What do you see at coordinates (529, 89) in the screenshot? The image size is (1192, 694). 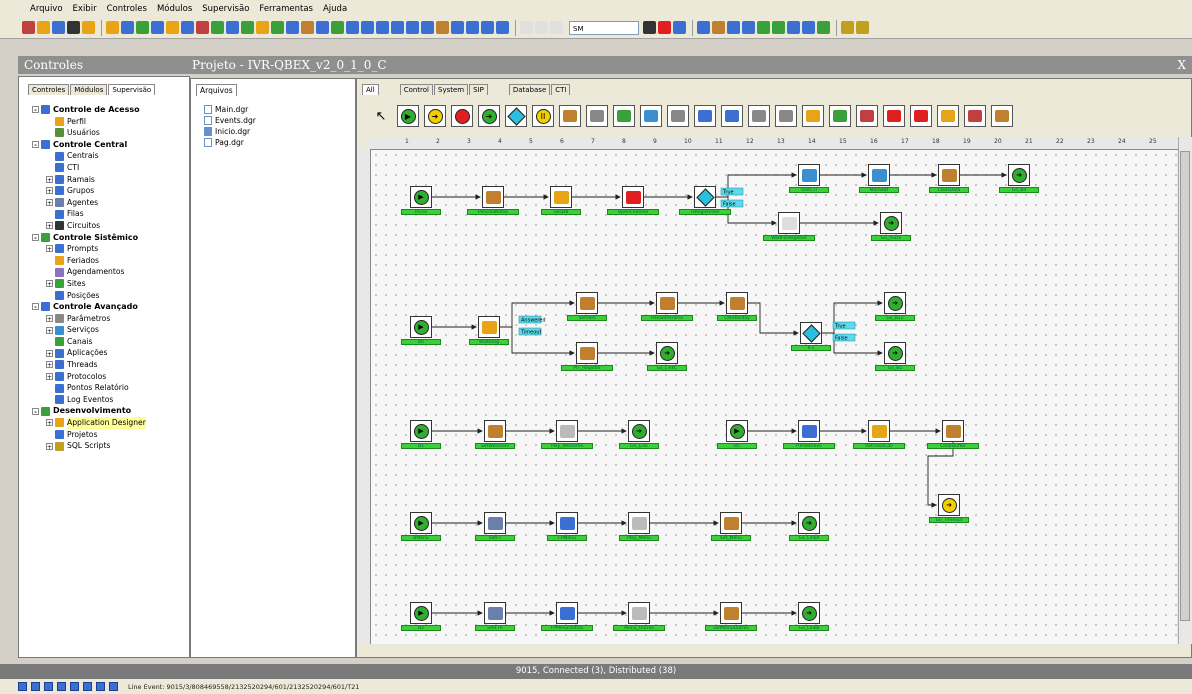 I see `tab-database: Database` at bounding box center [529, 89].